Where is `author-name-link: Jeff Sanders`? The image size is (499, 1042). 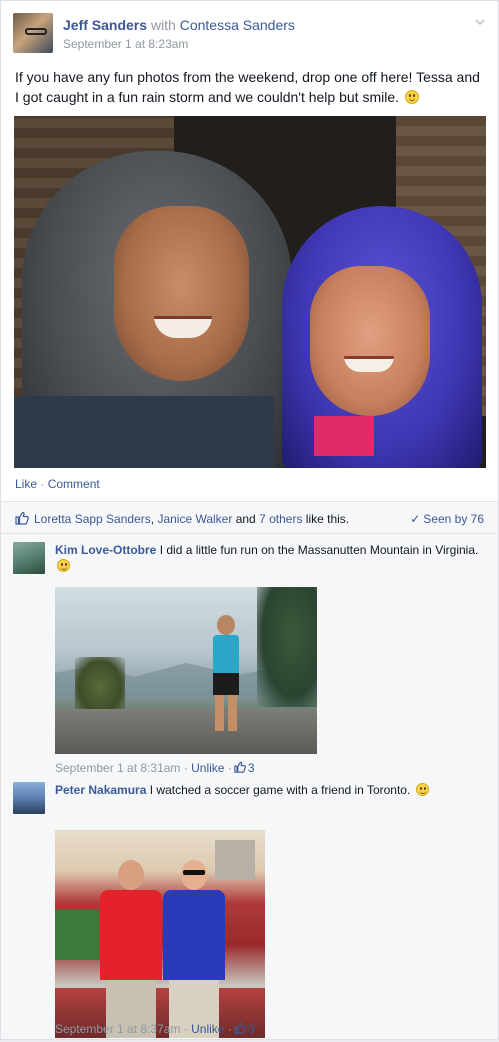 author-name-link: Jeff Sanders is located at coordinates (105, 25).